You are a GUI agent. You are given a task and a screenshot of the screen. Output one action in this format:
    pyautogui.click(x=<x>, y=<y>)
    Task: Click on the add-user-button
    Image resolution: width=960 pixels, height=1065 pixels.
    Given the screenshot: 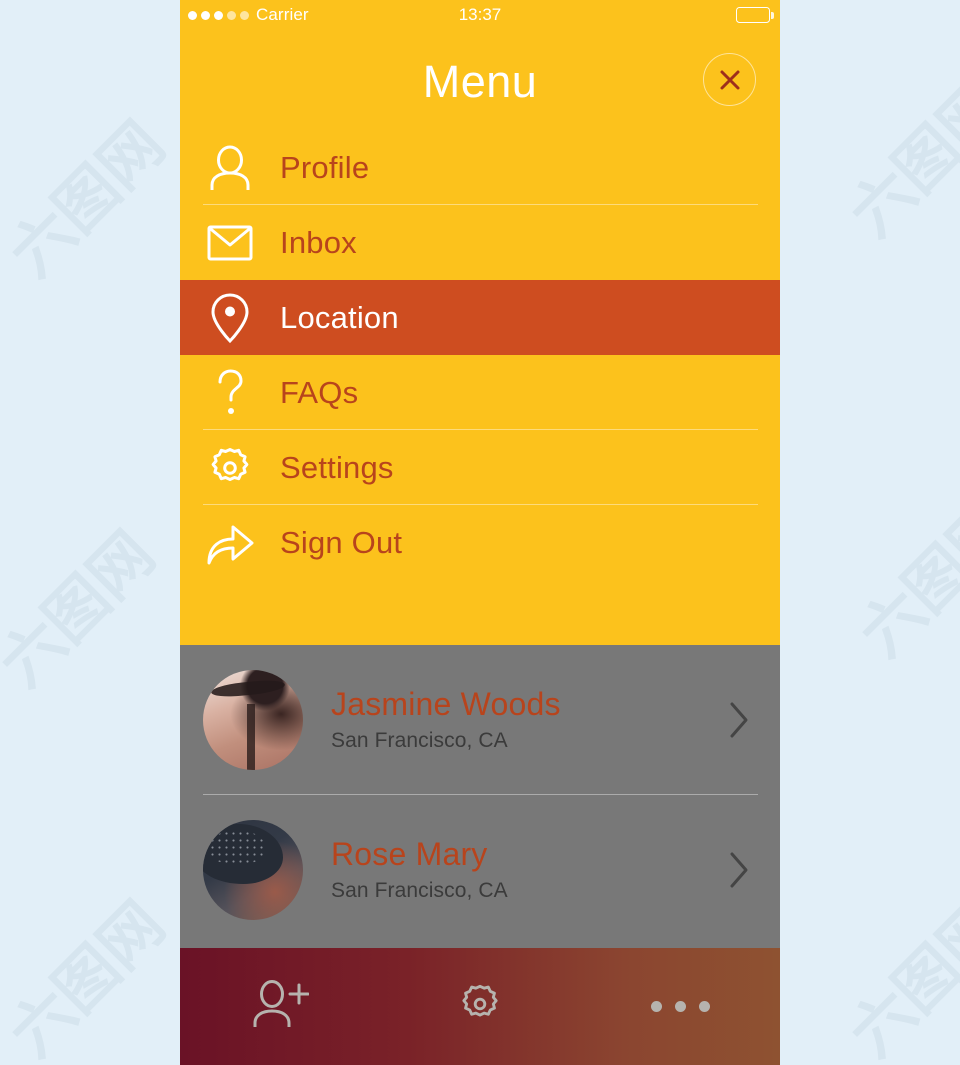 What is the action you would take?
    pyautogui.click(x=280, y=1006)
    